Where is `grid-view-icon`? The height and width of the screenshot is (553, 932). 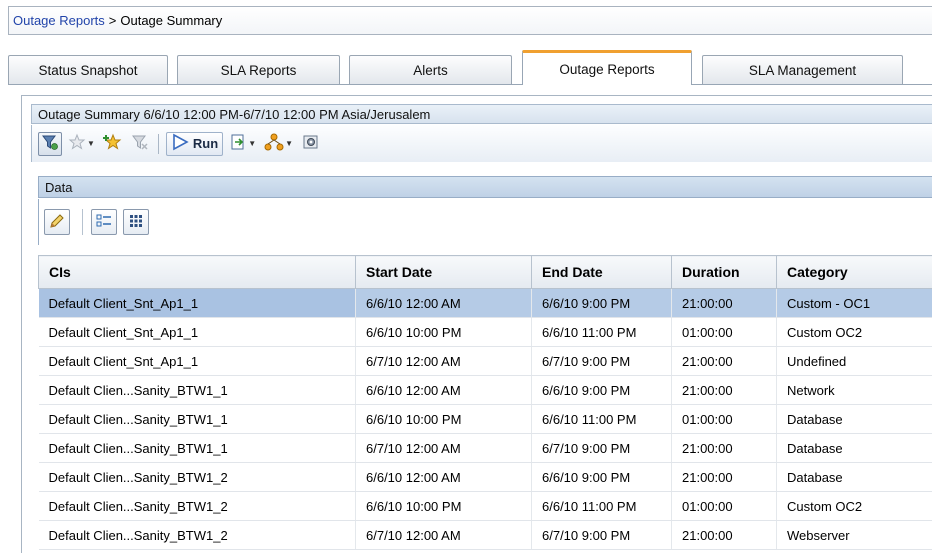 grid-view-icon is located at coordinates (136, 222).